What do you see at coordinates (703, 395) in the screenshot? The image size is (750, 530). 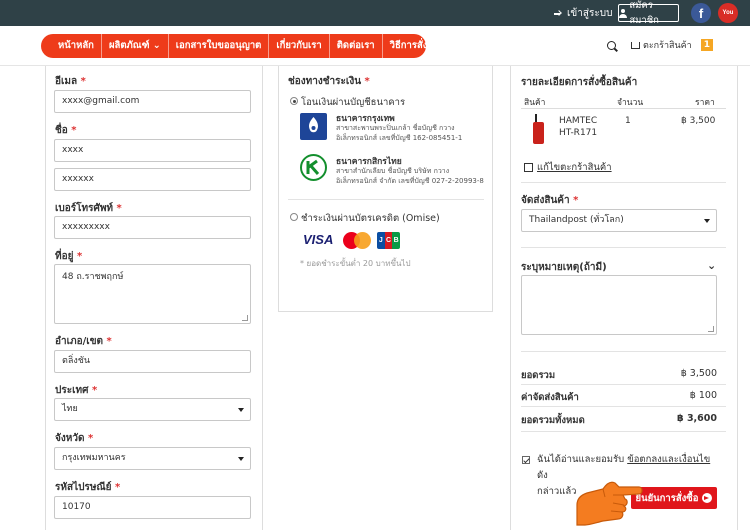 I see `shipping-cost-value: ฿ 100` at bounding box center [703, 395].